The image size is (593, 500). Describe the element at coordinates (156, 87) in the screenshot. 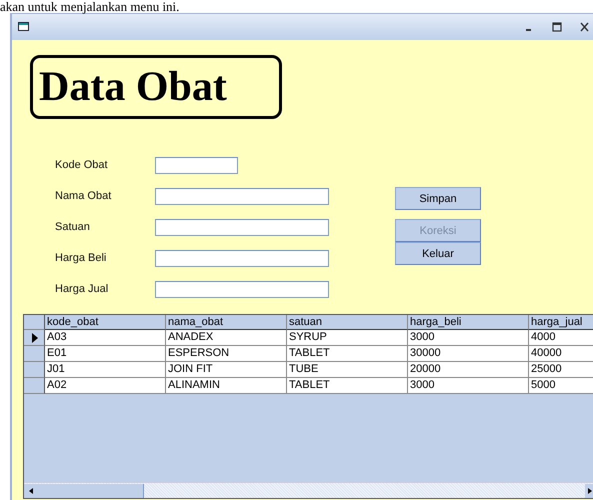

I see `form-heading: Data Obat` at that location.